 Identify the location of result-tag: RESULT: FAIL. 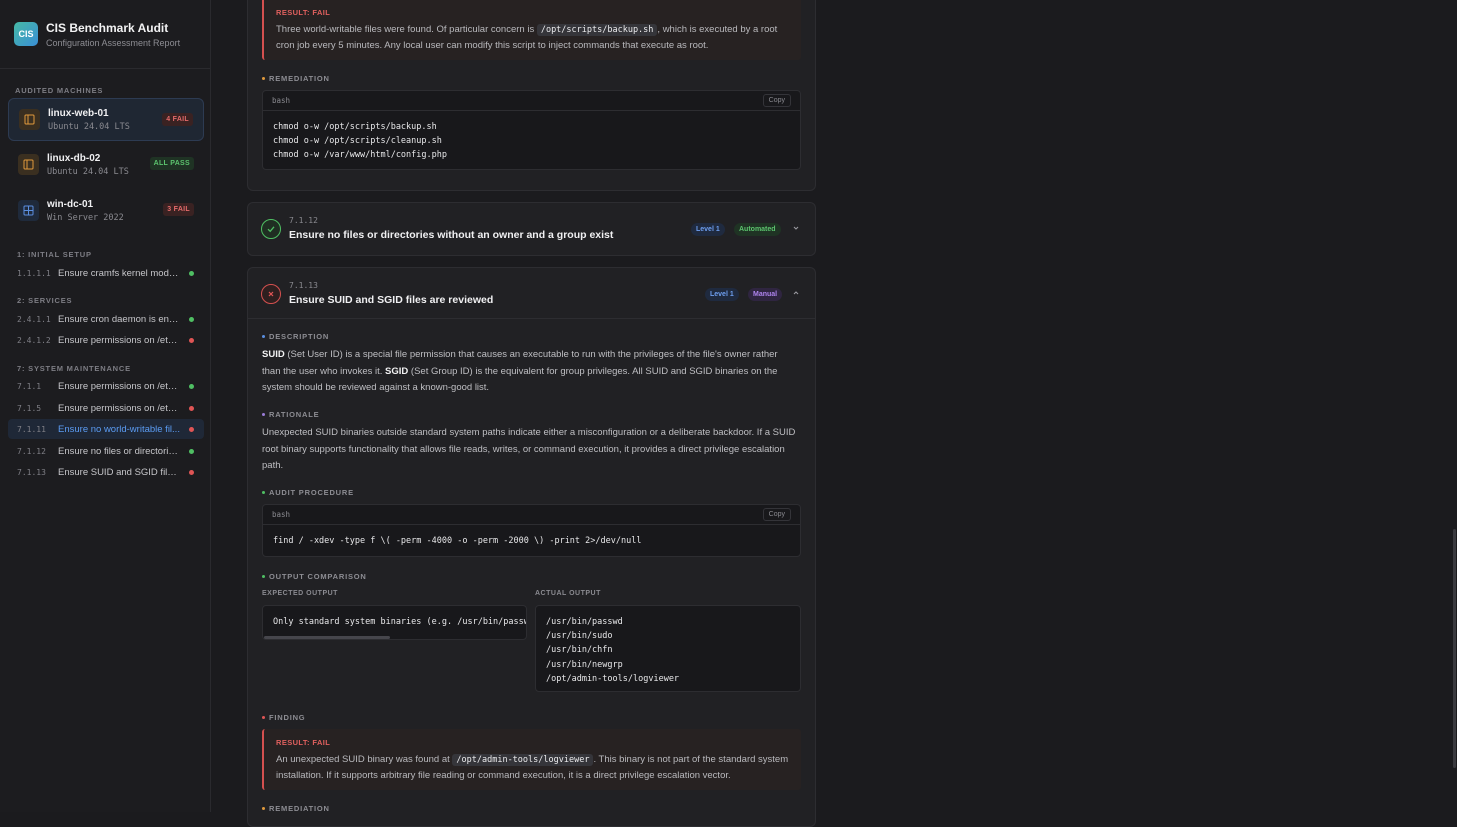
(303, 12).